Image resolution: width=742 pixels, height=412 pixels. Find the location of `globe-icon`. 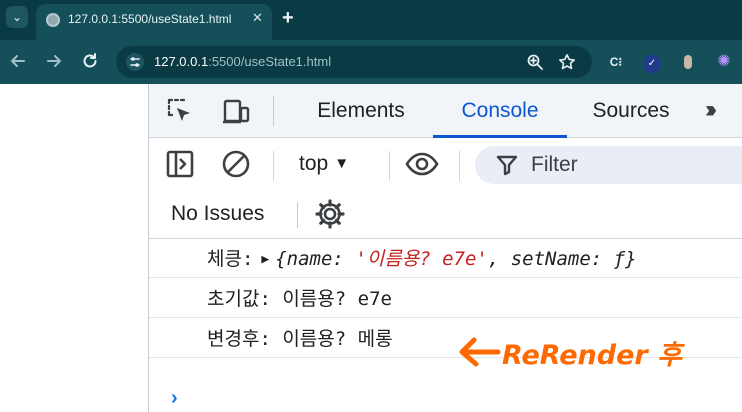

globe-icon is located at coordinates (53, 20).